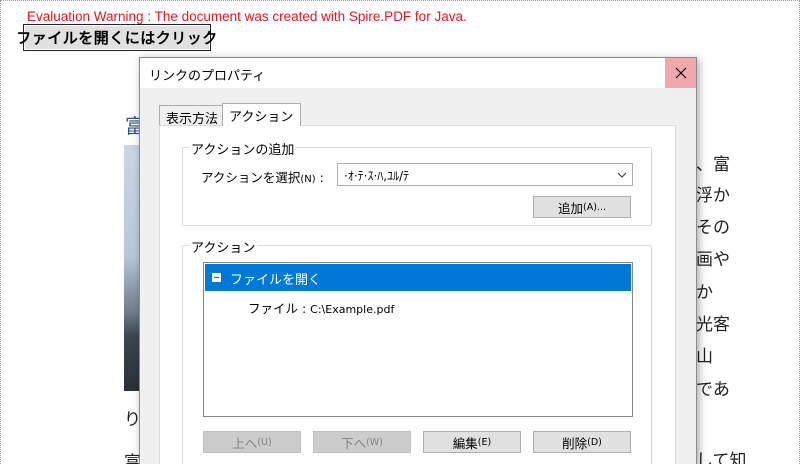 The width and height of the screenshot is (800, 464). I want to click on document-text-line: して知, so click(721, 457).